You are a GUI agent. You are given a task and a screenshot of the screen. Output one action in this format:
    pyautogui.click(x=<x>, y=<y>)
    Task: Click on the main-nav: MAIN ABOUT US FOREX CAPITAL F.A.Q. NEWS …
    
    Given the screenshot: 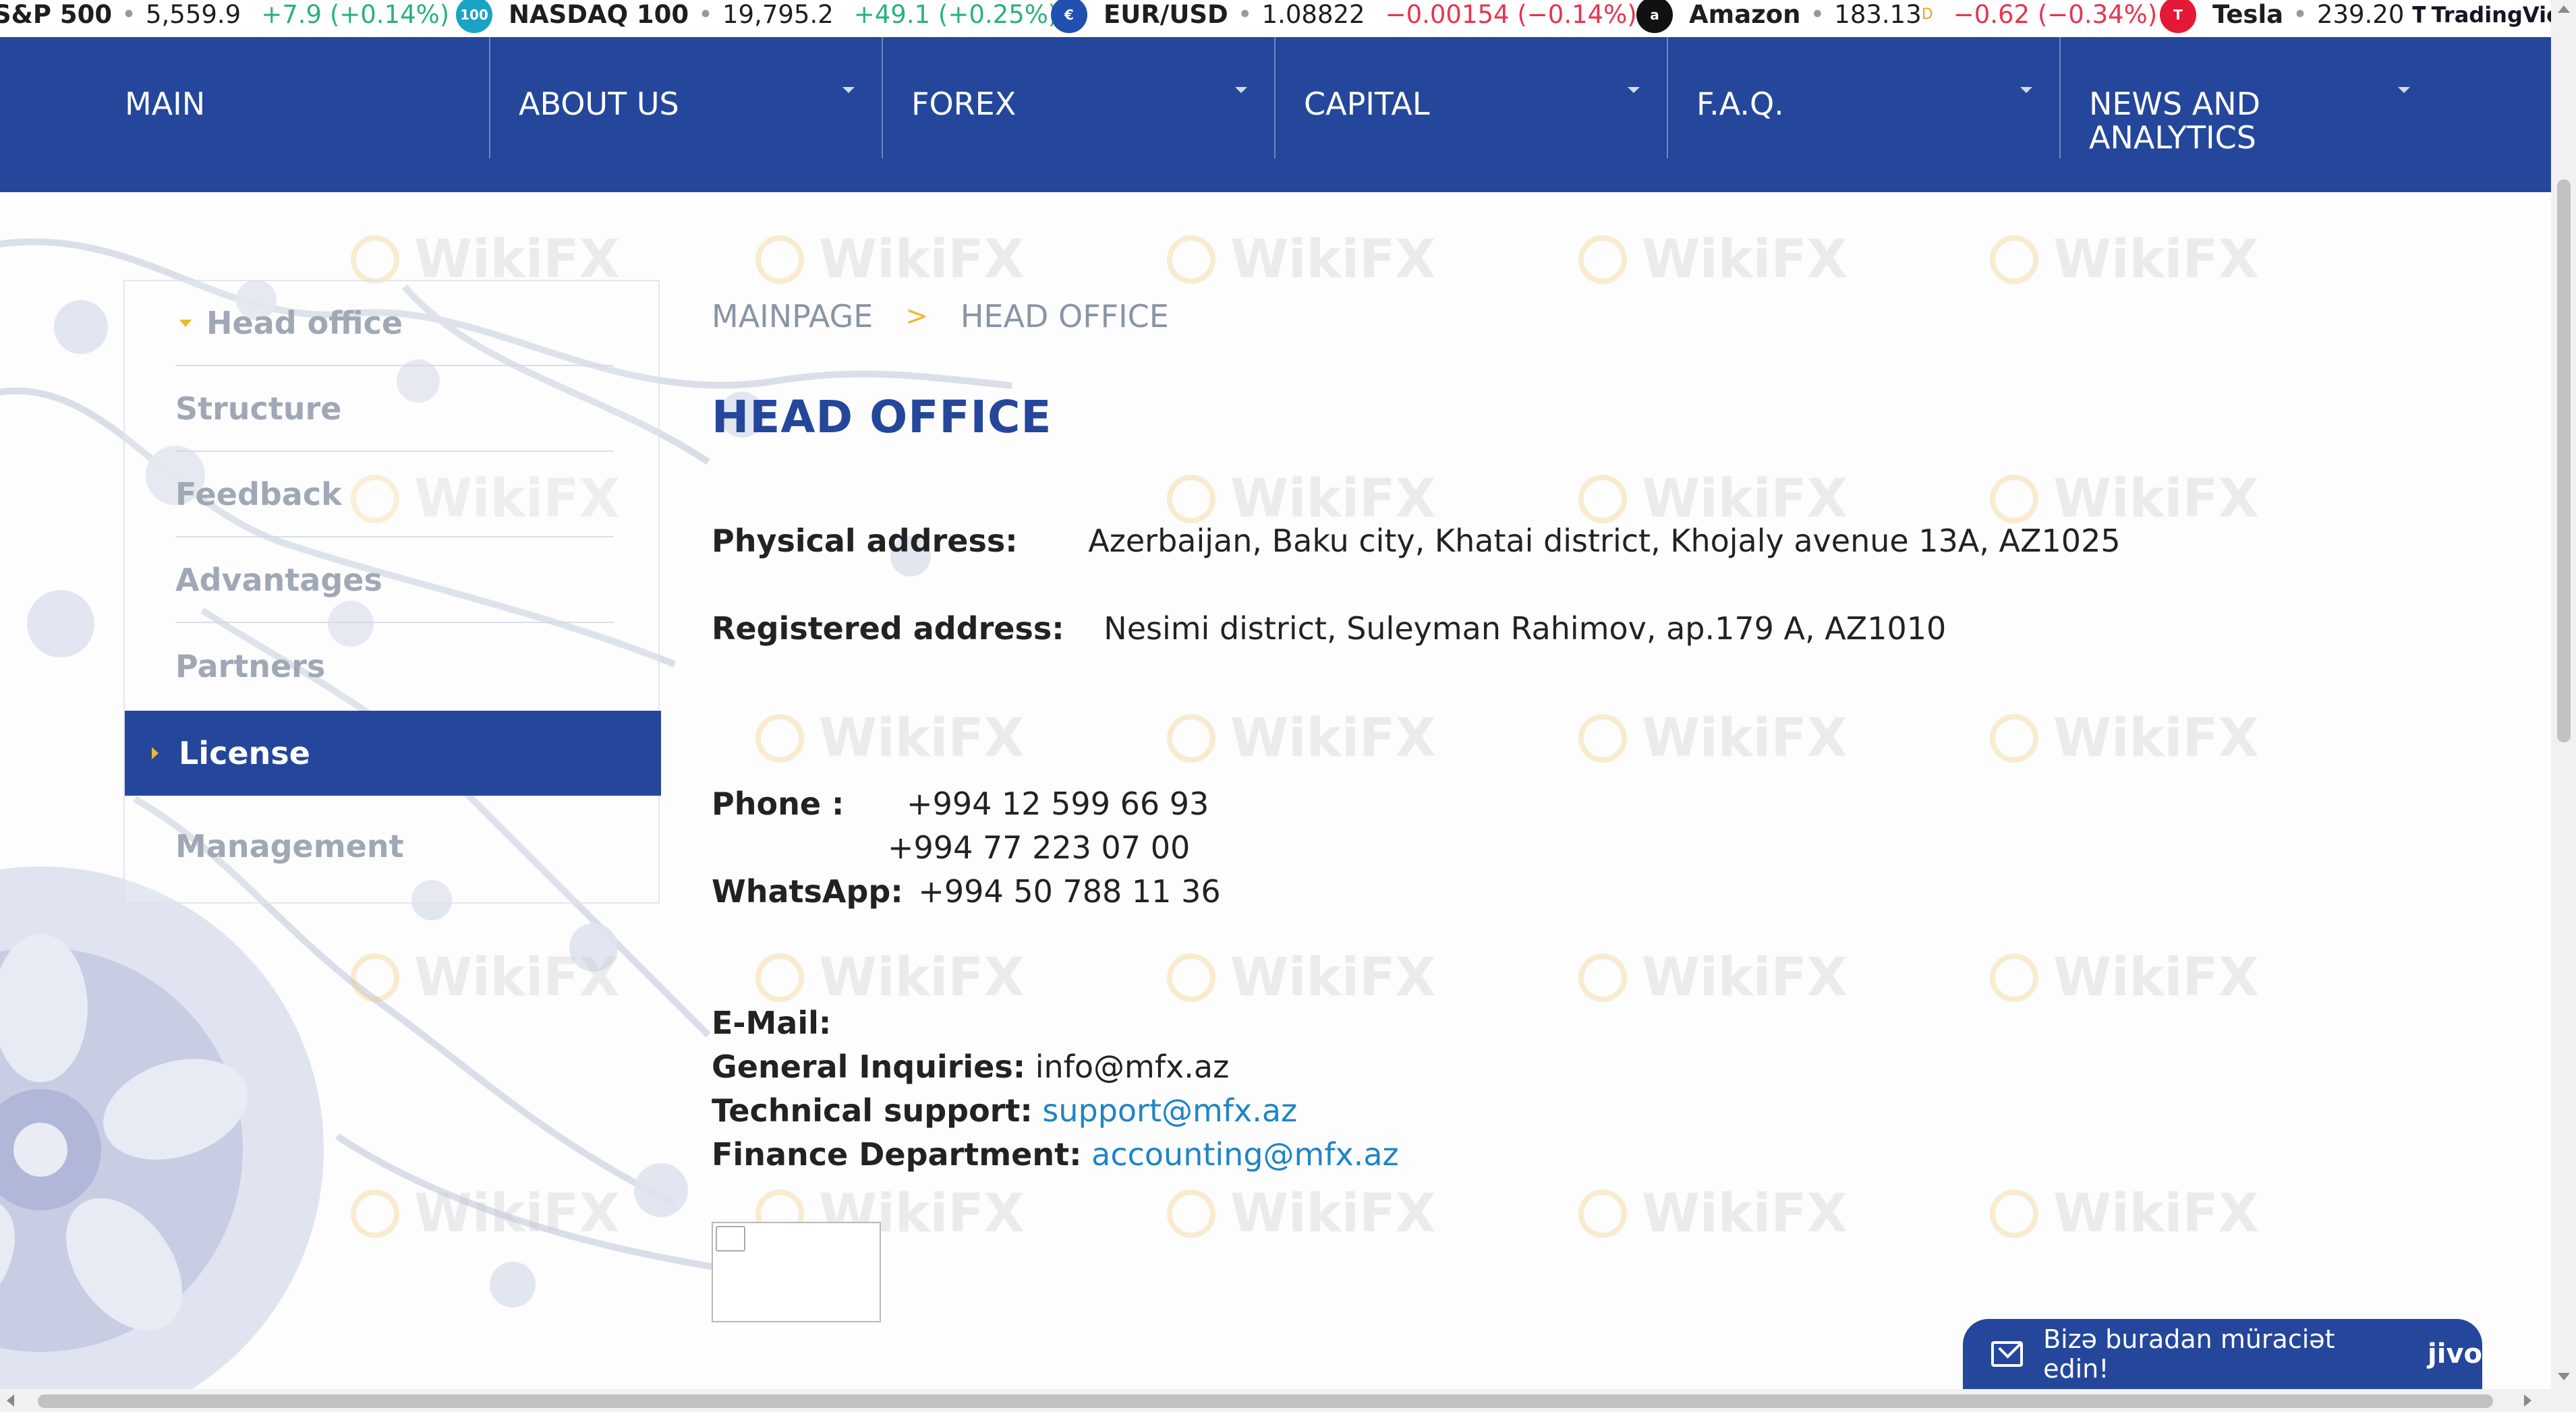 What is the action you would take?
    pyautogui.click(x=1275, y=114)
    